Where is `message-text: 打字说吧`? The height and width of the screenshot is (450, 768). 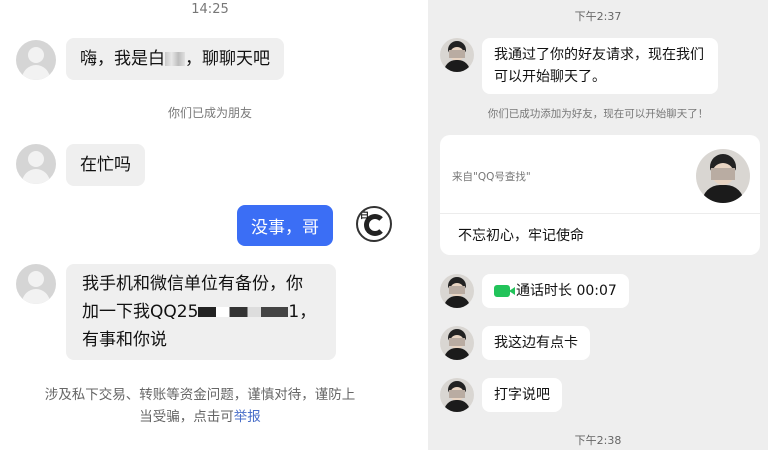 message-text: 打字说吧 is located at coordinates (522, 395).